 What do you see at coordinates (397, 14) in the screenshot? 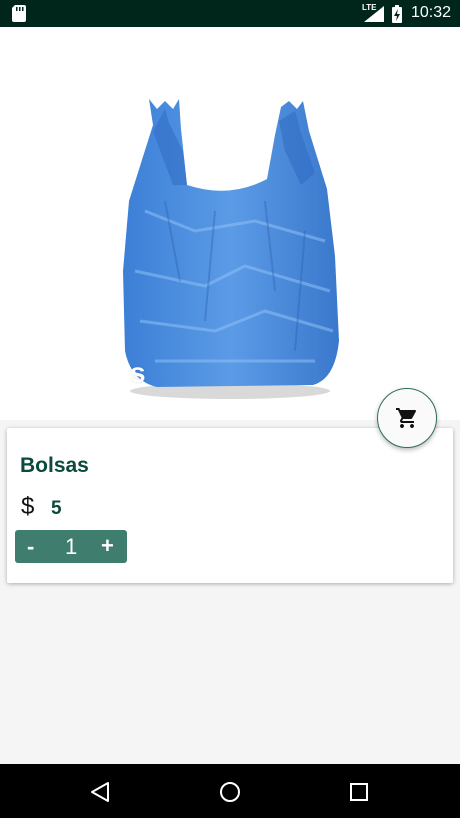
I see `battery-charging-icon` at bounding box center [397, 14].